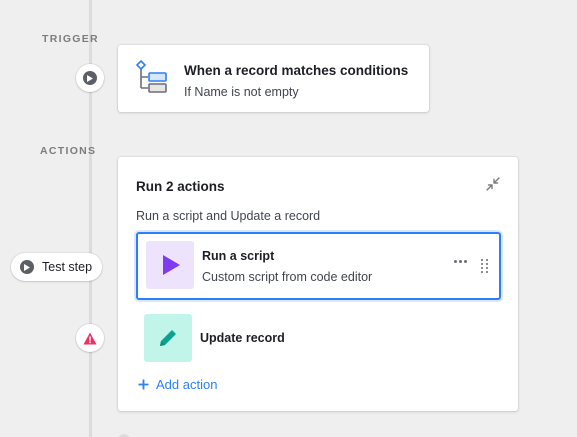 This screenshot has width=577, height=437. I want to click on conditions-tree-icon, so click(152, 78).